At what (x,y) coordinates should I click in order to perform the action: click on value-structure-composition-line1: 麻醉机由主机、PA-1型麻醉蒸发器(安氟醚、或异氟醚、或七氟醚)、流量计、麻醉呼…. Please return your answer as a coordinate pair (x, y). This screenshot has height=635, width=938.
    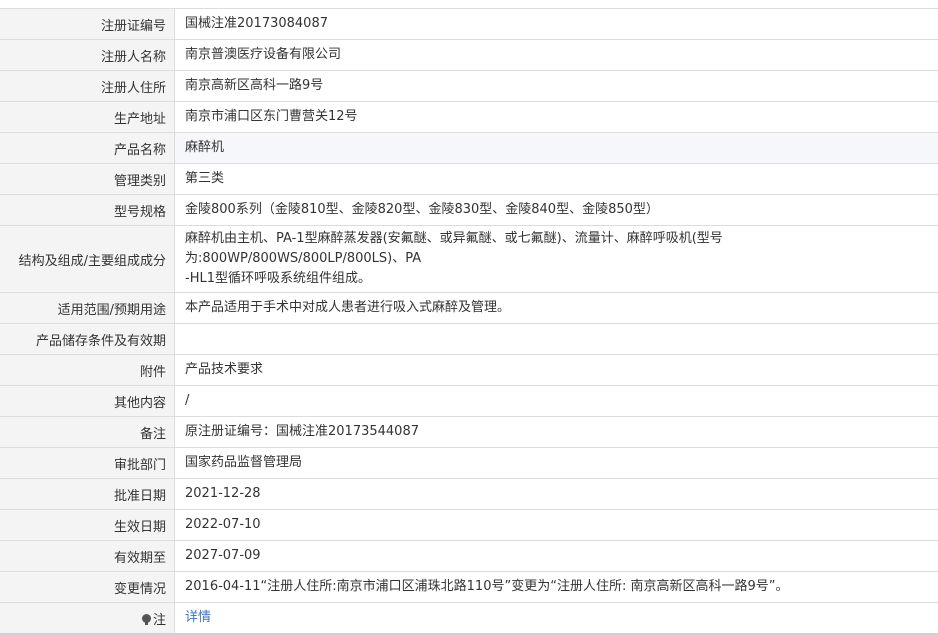
    Looking at the image, I should click on (454, 248).